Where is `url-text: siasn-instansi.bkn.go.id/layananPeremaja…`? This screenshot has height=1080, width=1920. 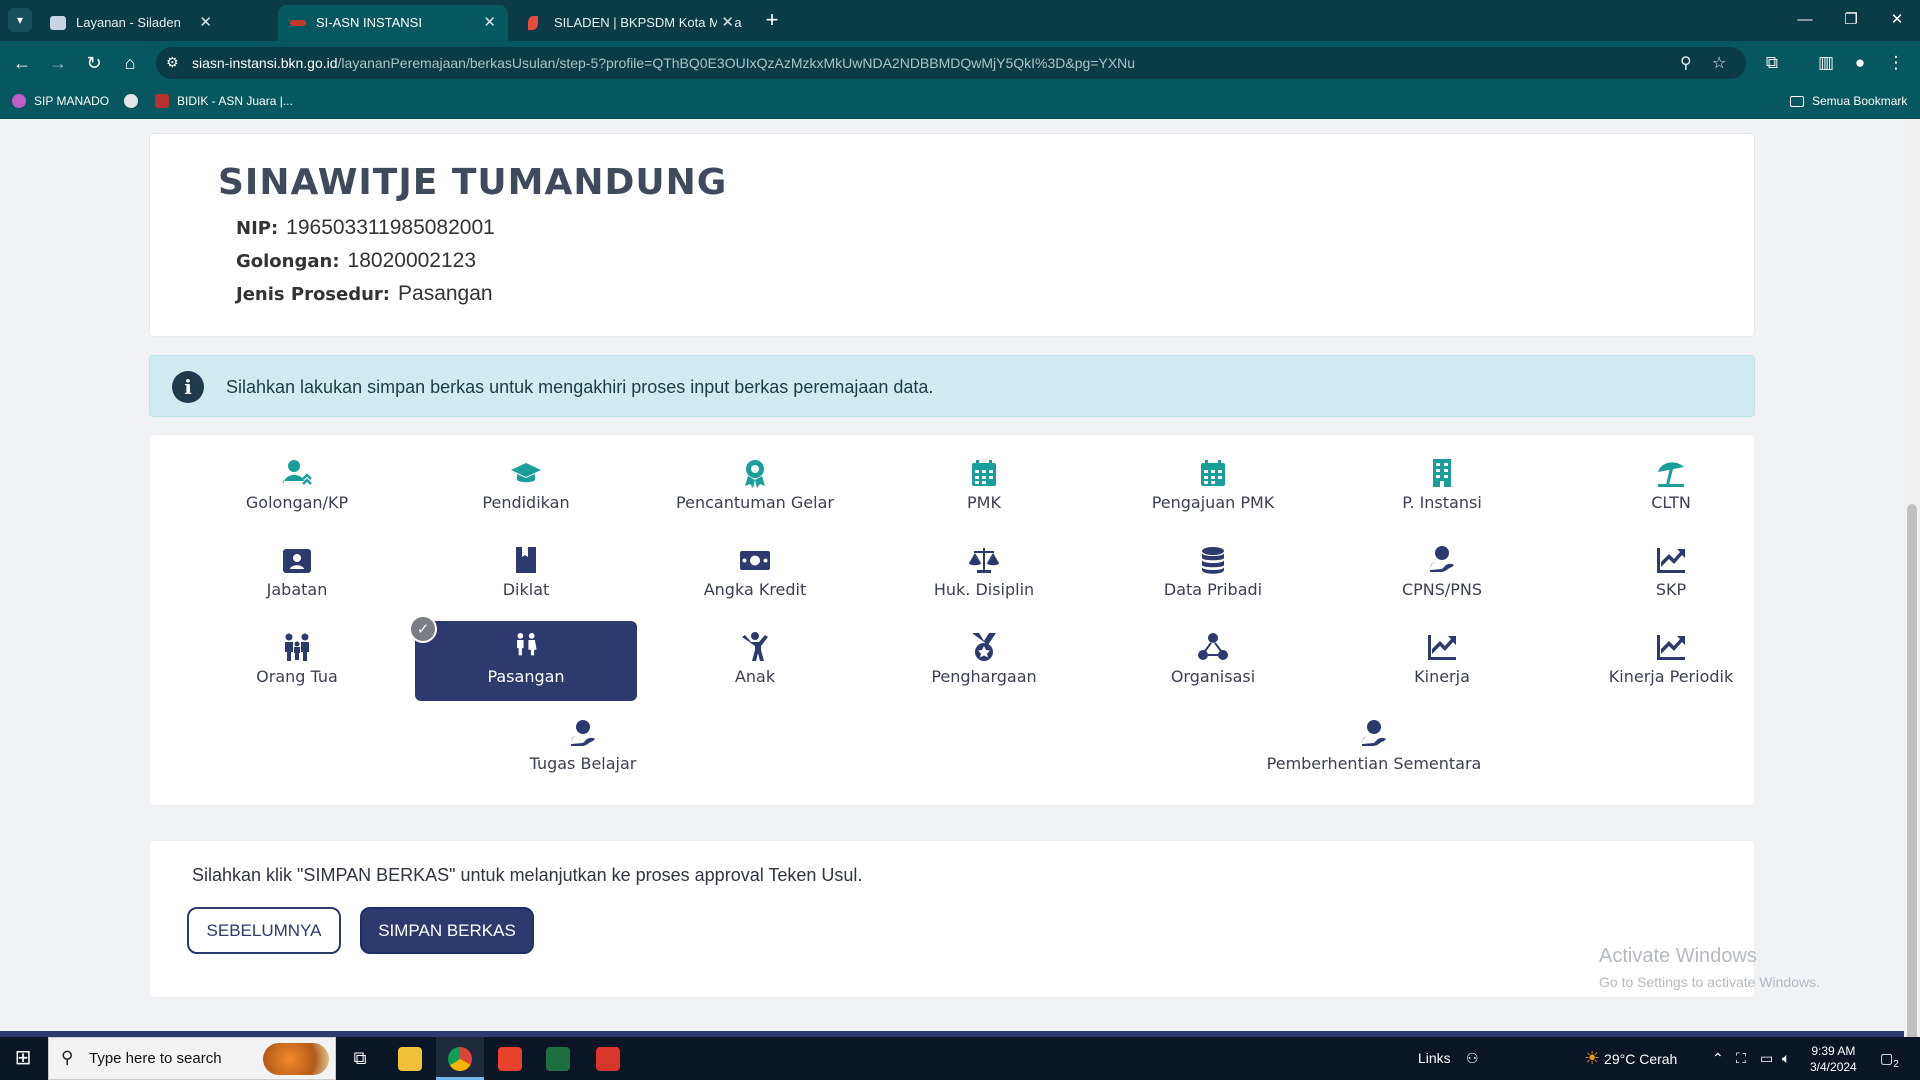
url-text: siasn-instansi.bkn.go.id/layananPeremaja… is located at coordinates (663, 63).